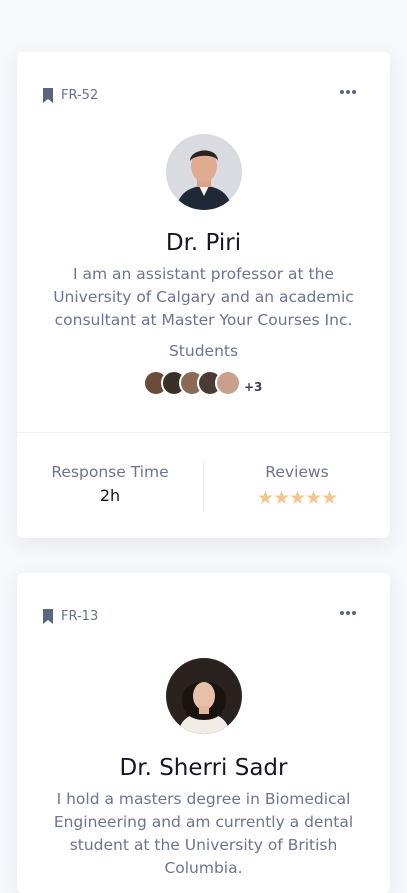 This screenshot has height=893, width=407. What do you see at coordinates (297, 472) in the screenshot?
I see `reviews-label: Reviews` at bounding box center [297, 472].